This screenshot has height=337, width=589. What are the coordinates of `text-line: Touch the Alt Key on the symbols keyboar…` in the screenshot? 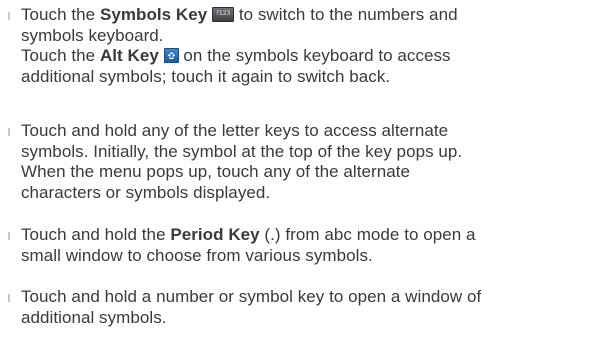 It's located at (303, 56).